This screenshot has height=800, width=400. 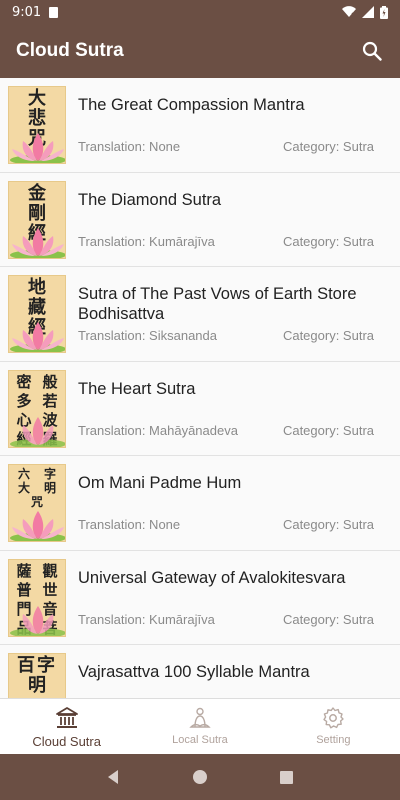 I want to click on status-bar: 9:01, so click(x=200, y=12).